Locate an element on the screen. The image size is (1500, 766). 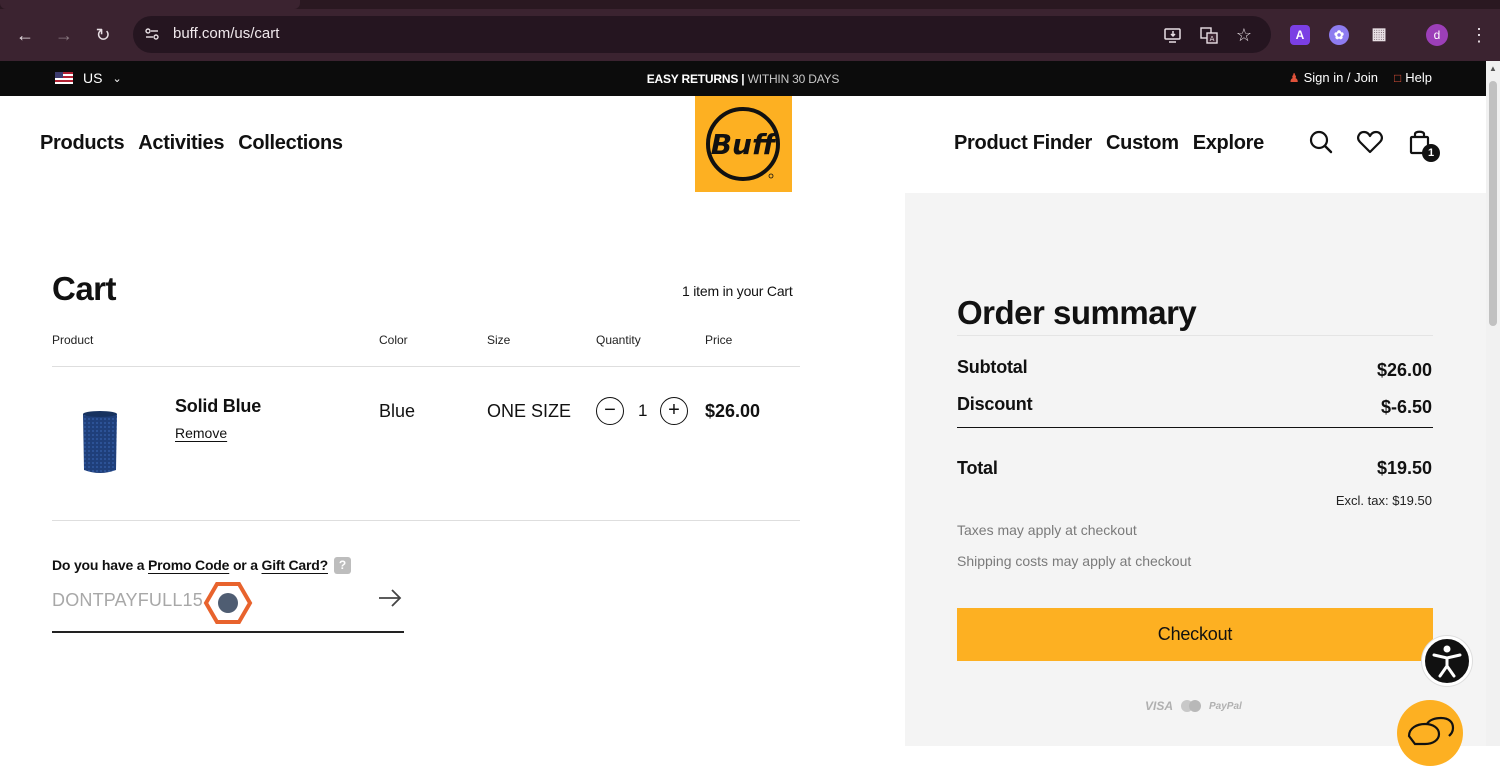
total-label: Total is located at coordinates (977, 468).